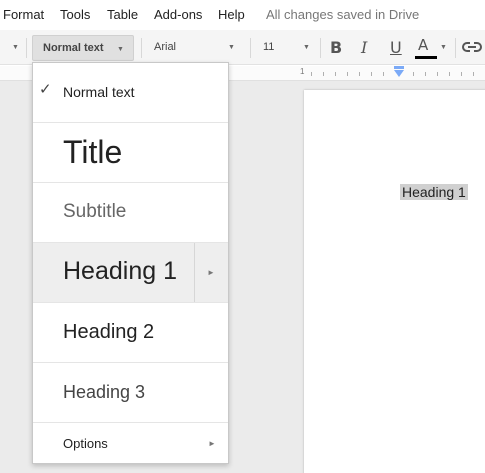 This screenshot has height=473, width=485. What do you see at coordinates (268, 47) in the screenshot?
I see `font-size-select: 11` at bounding box center [268, 47].